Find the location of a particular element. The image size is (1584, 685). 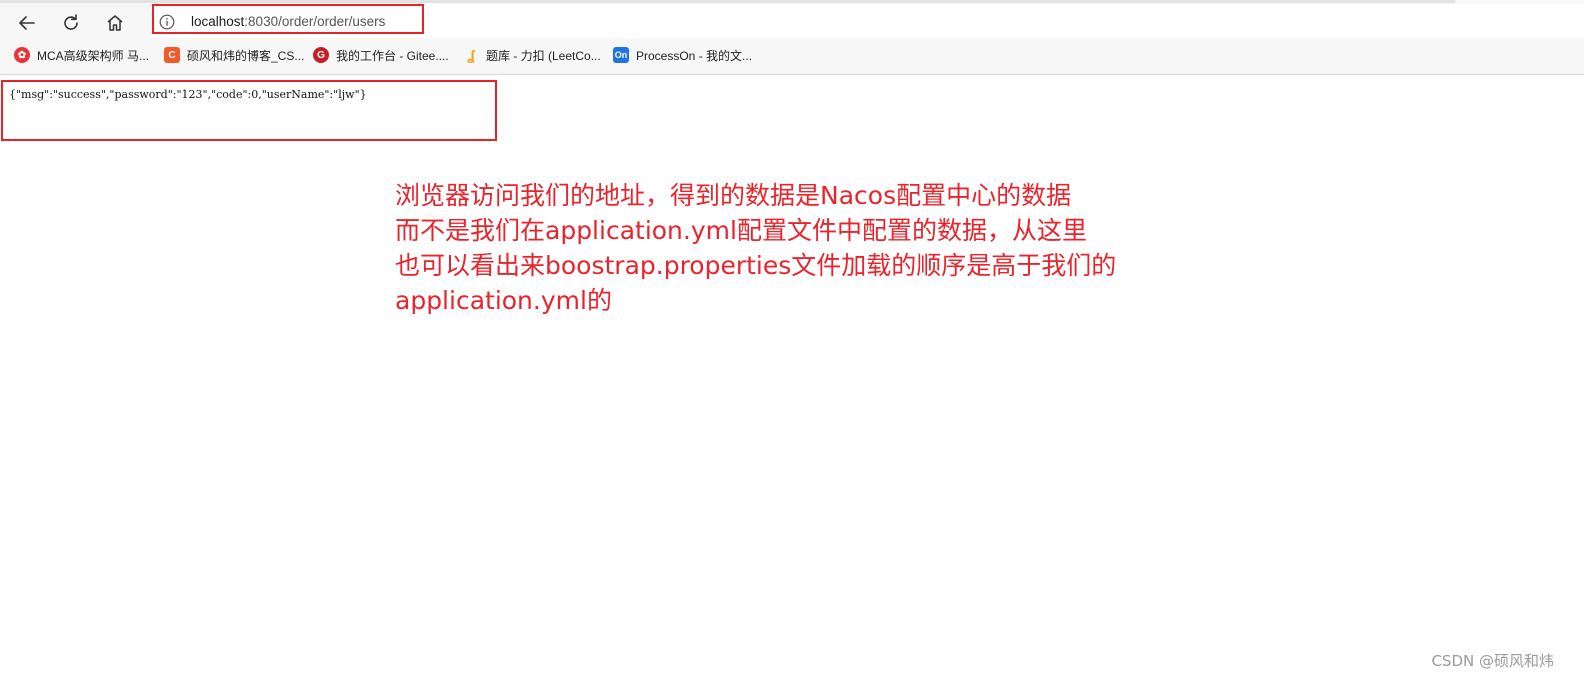

mca-favicon-icon: ✿ is located at coordinates (22, 55).